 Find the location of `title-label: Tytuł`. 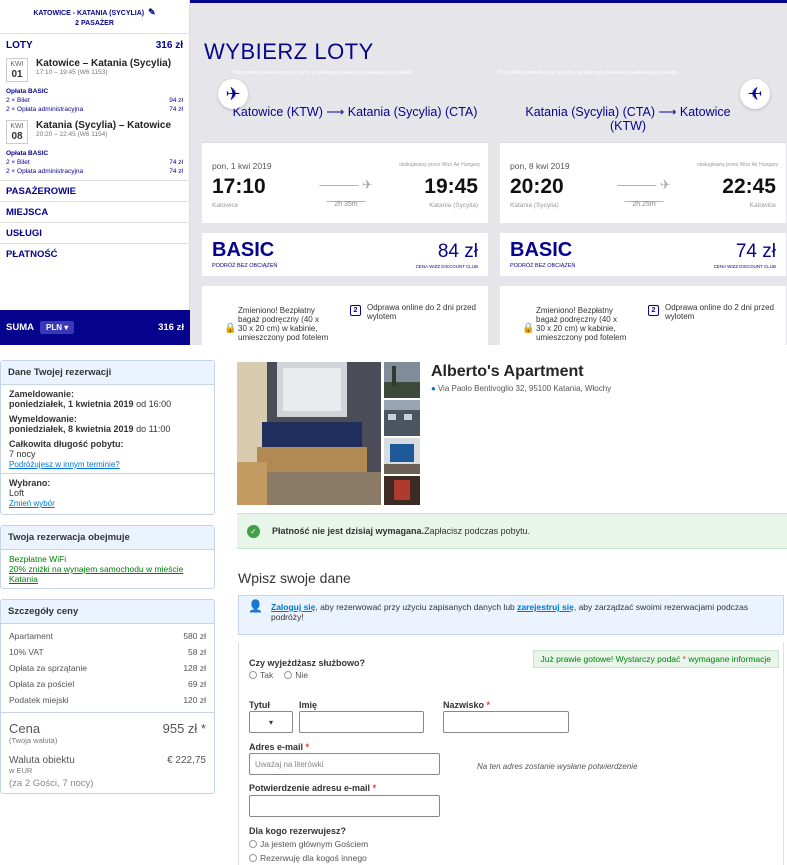

title-label: Tytuł is located at coordinates (259, 705).